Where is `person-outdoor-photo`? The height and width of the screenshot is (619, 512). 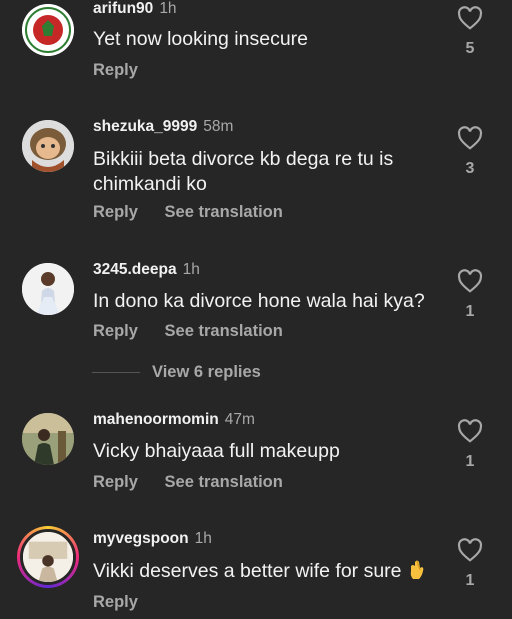 person-outdoor-photo is located at coordinates (48, 439).